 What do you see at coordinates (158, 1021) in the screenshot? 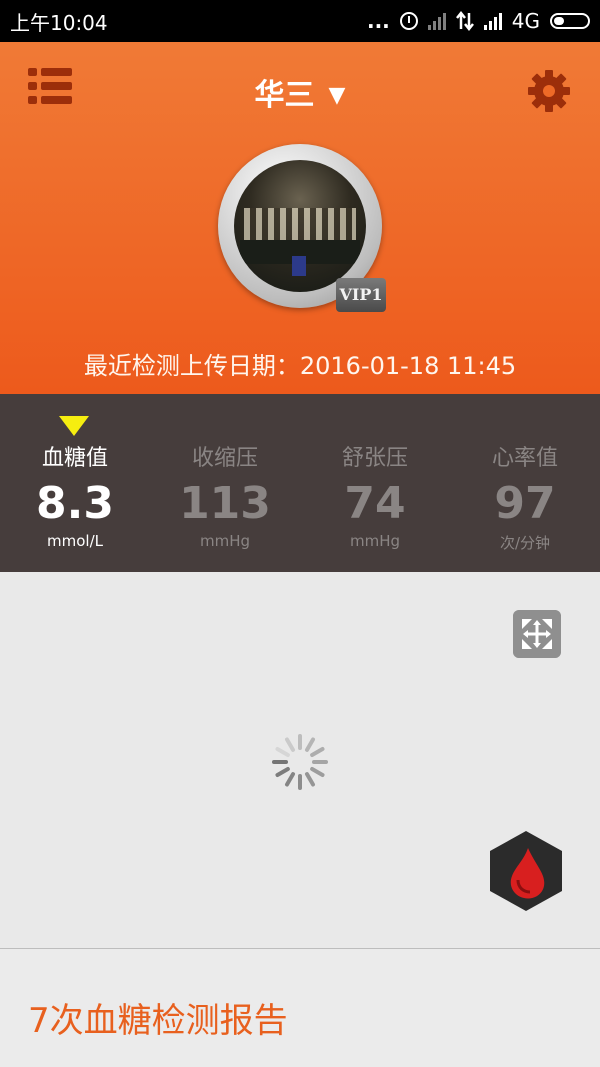
I see `report-title: 7次血糖检测报告` at bounding box center [158, 1021].